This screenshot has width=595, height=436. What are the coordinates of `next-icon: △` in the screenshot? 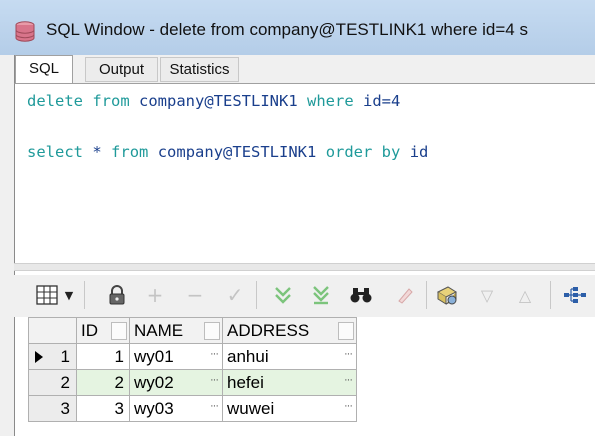 It's located at (525, 295).